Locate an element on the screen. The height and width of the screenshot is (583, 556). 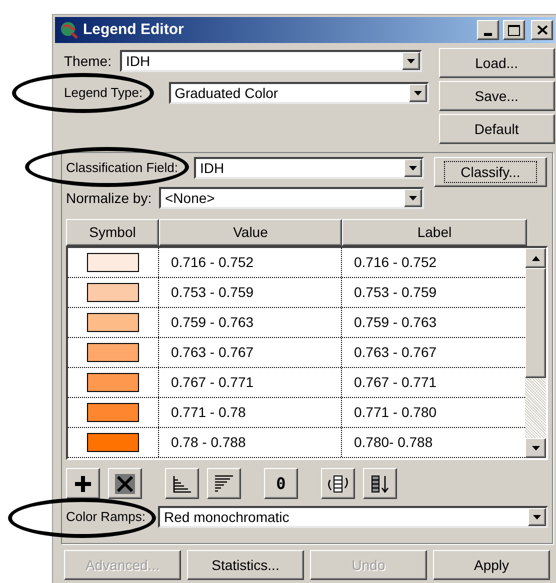
table-cell: 0.753 - 0.759 is located at coordinates (250, 292).